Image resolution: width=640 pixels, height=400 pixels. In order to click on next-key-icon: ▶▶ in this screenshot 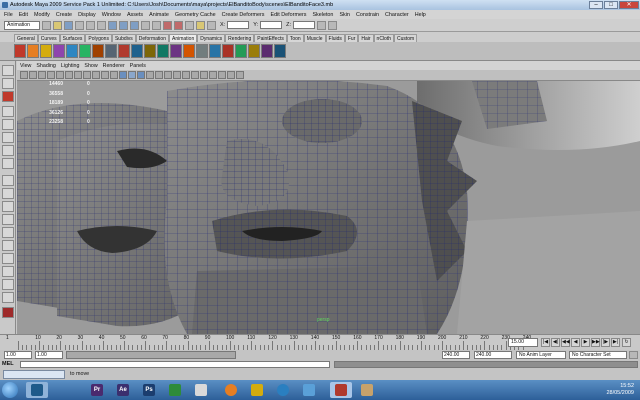, I will do `click(595, 342)`.